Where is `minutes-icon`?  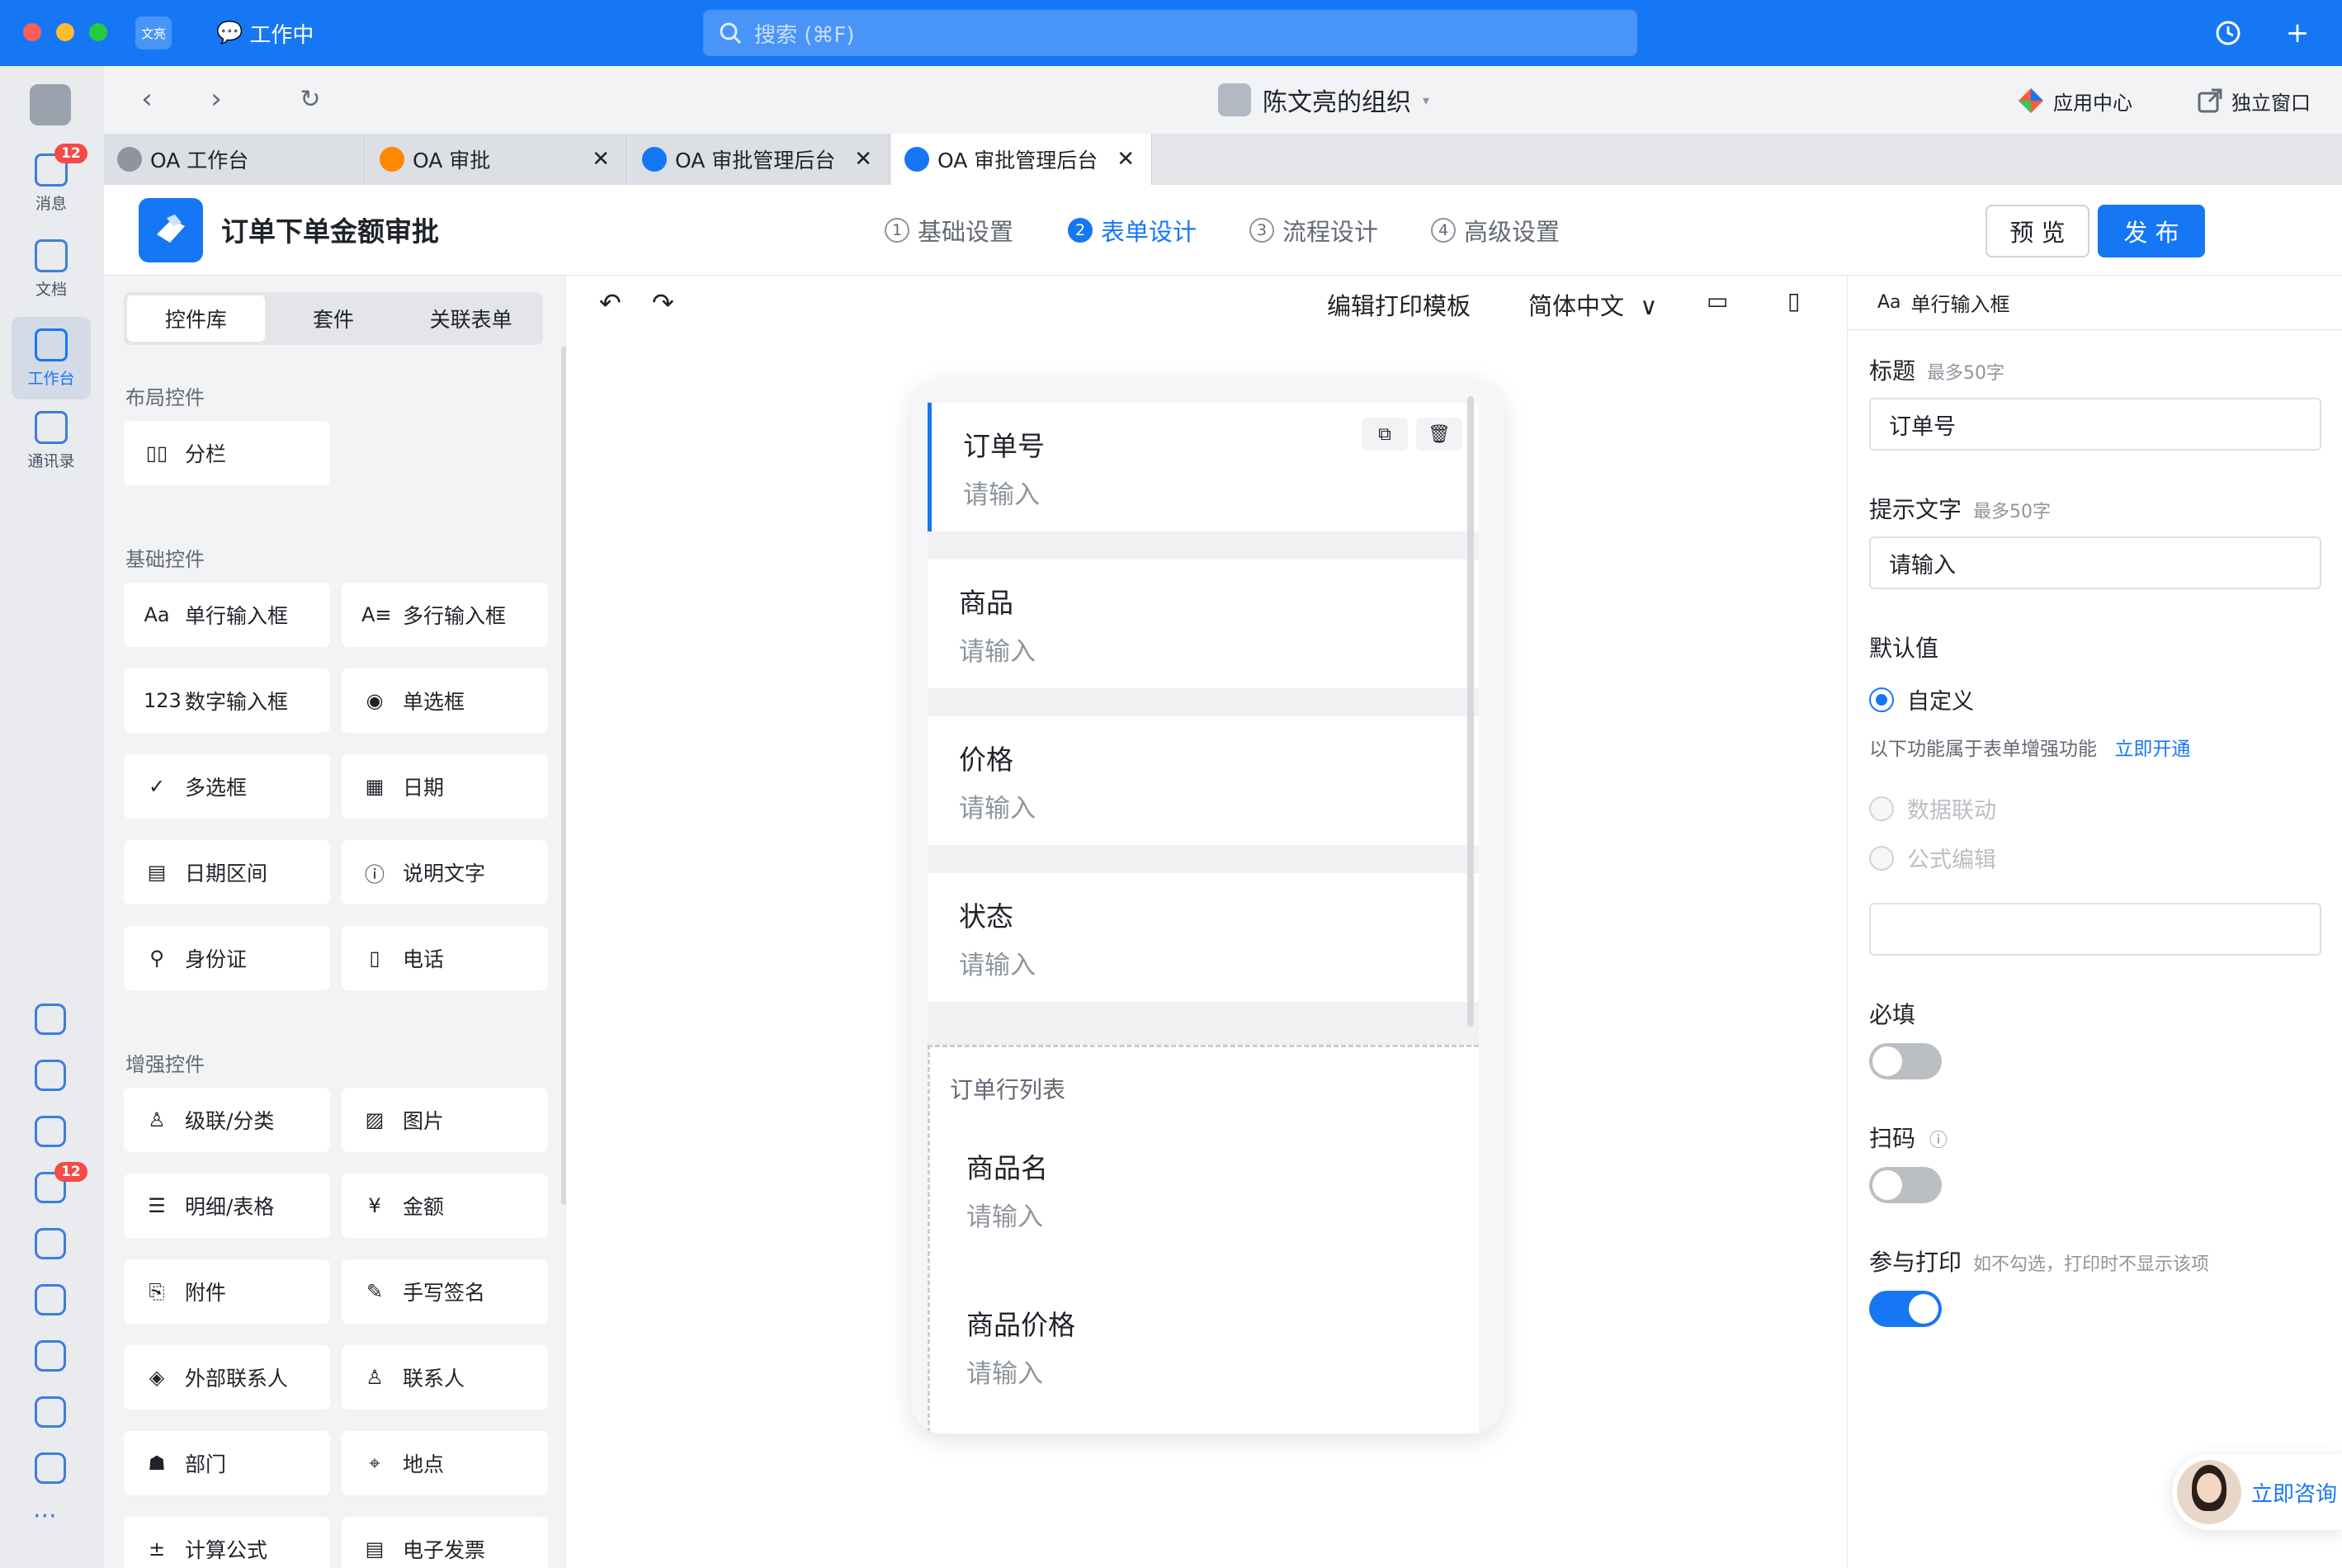 minutes-icon is located at coordinates (50, 1412).